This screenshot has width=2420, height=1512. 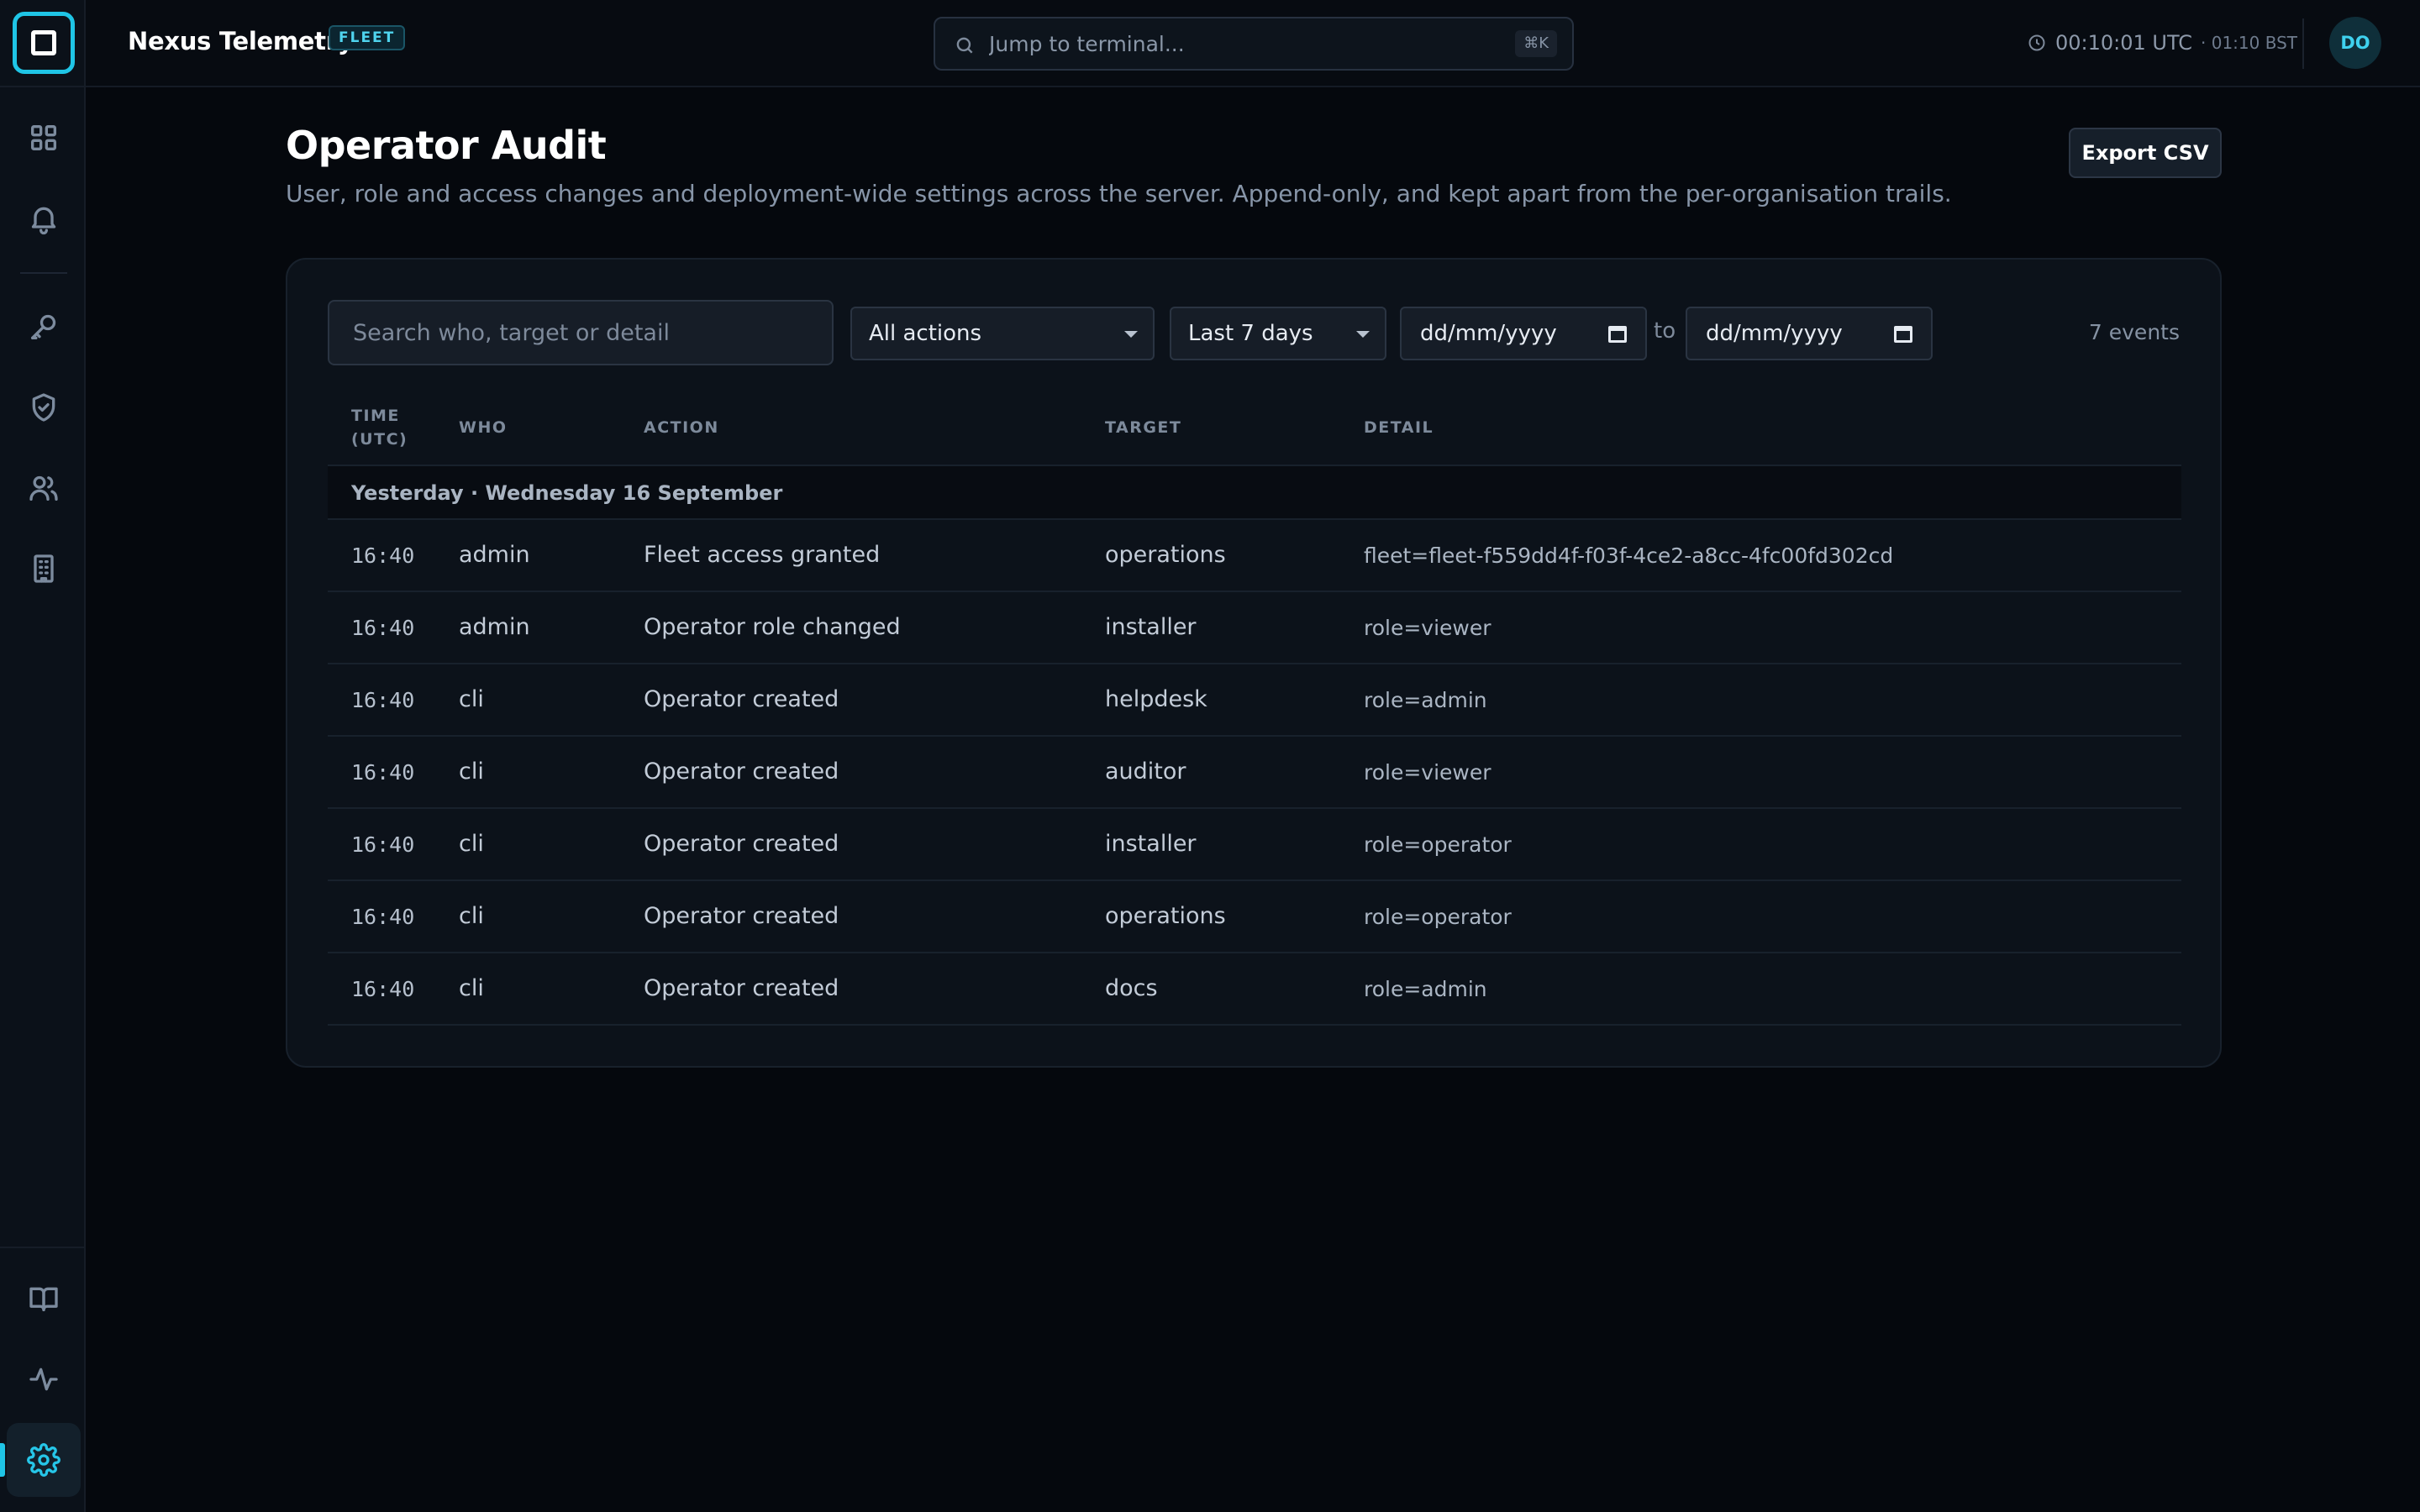 I want to click on column-header-time: TIME (UTC), so click(x=379, y=428).